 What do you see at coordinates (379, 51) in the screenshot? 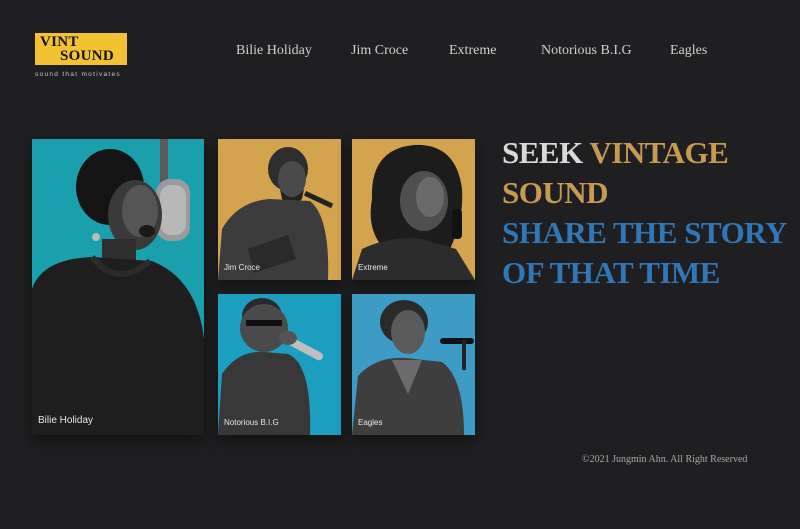
I see `nav-item-jim-croce: Jim Croce` at bounding box center [379, 51].